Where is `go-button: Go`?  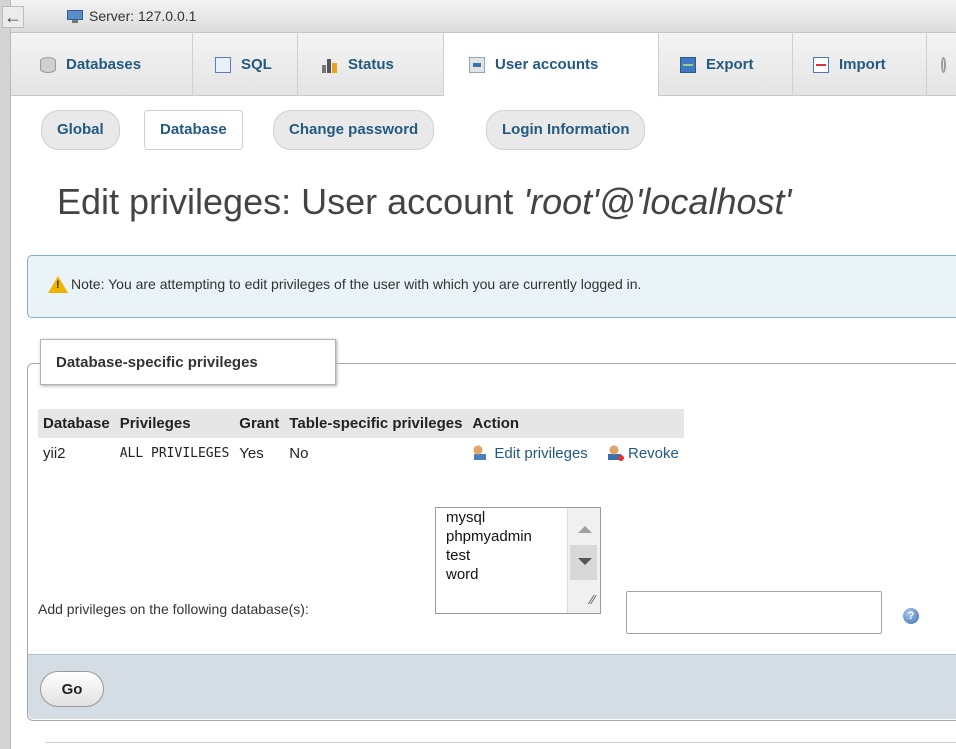
go-button: Go is located at coordinates (72, 689).